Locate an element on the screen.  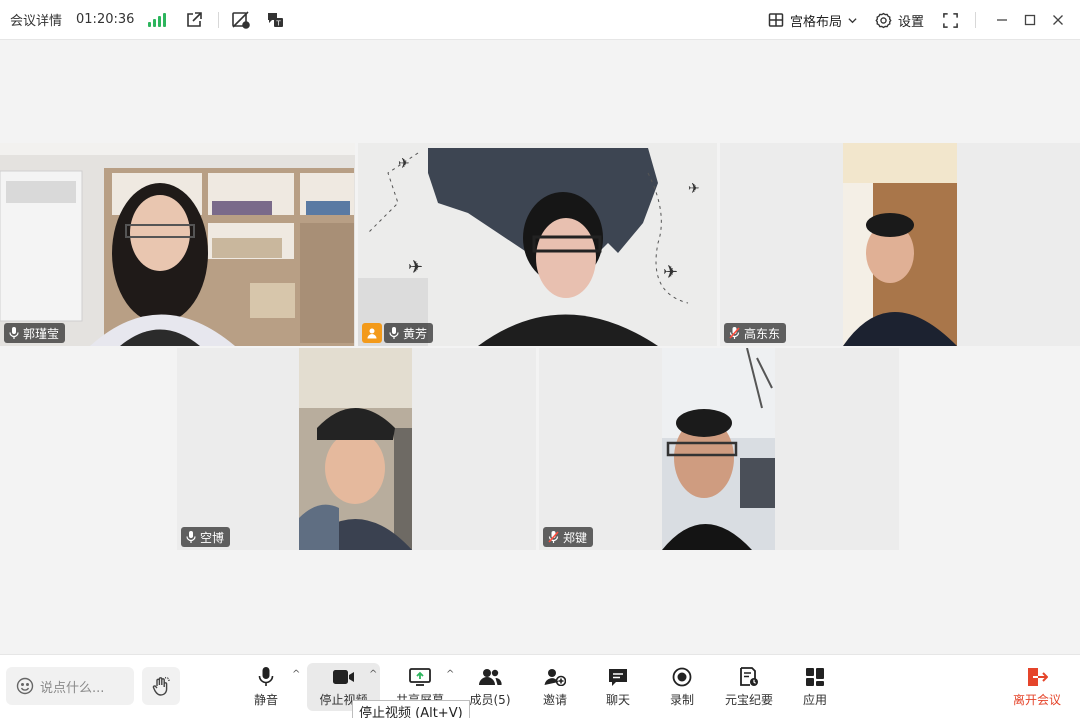
raise-hand-button is located at coordinates (161, 686).